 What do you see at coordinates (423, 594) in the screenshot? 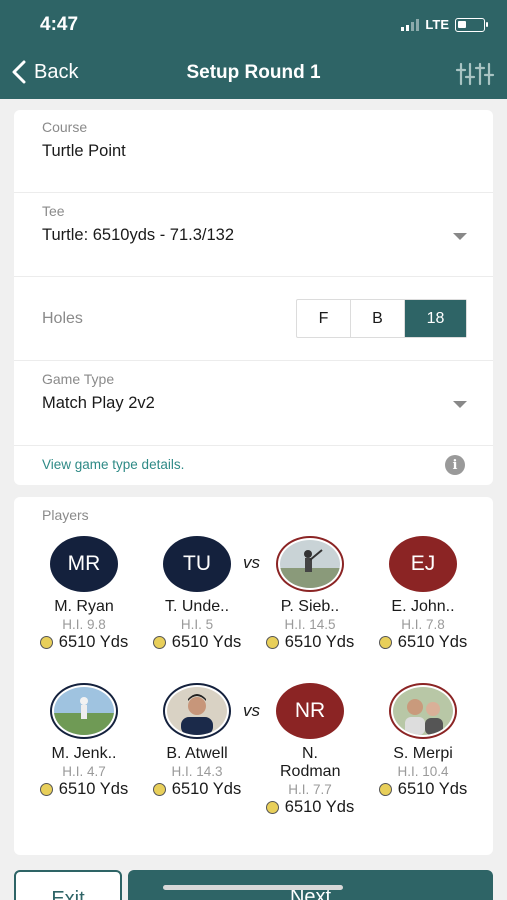
I see `player-e-john: EJ E. John.. H.I. 7.8 6510 Yds` at bounding box center [423, 594].